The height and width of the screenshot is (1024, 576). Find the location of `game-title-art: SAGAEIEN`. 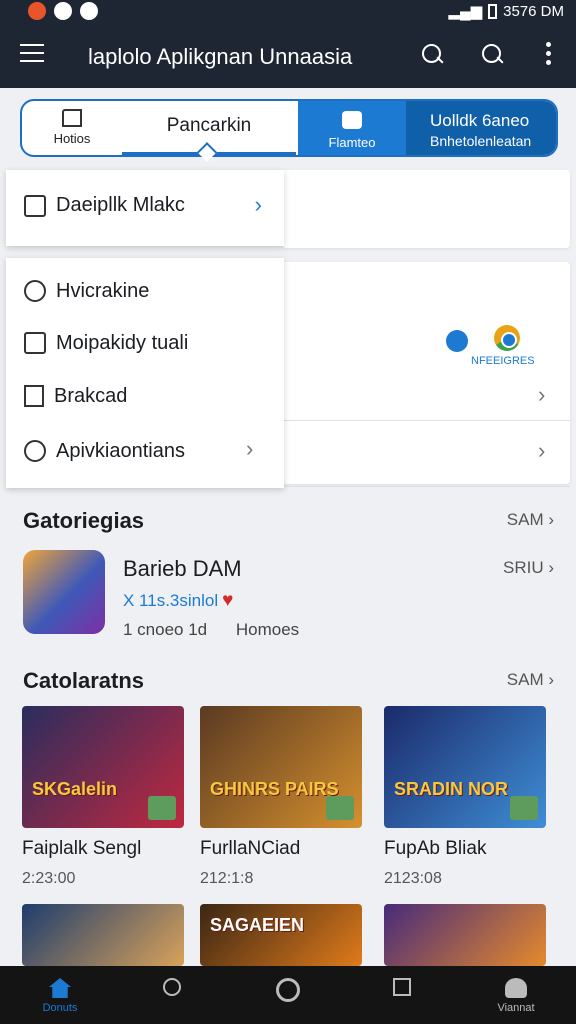

game-title-art: SAGAEIEN is located at coordinates (257, 925).